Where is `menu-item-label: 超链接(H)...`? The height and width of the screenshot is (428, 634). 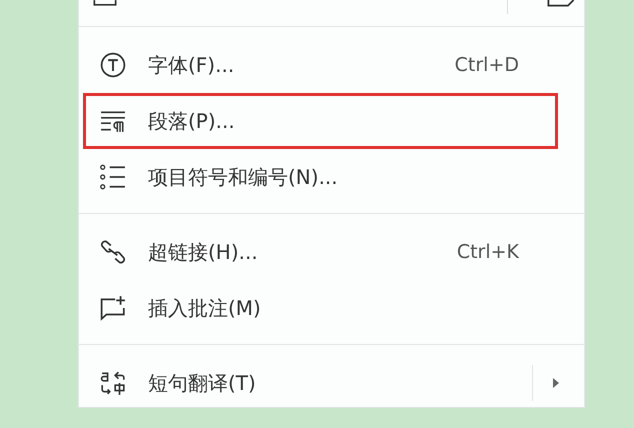 menu-item-label: 超链接(H)... is located at coordinates (203, 252).